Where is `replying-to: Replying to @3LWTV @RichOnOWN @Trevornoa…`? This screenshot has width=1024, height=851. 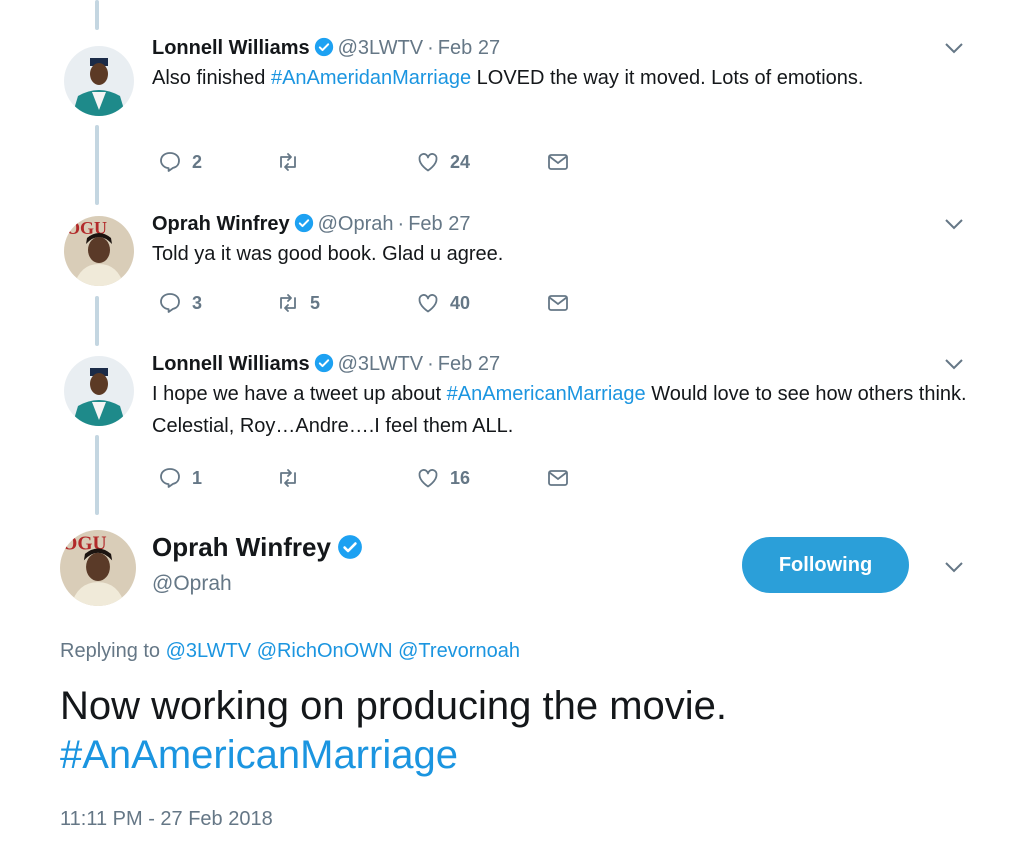
replying-to: Replying to @3LWTV @RichOnOWN @Trevornoa… is located at coordinates (290, 651).